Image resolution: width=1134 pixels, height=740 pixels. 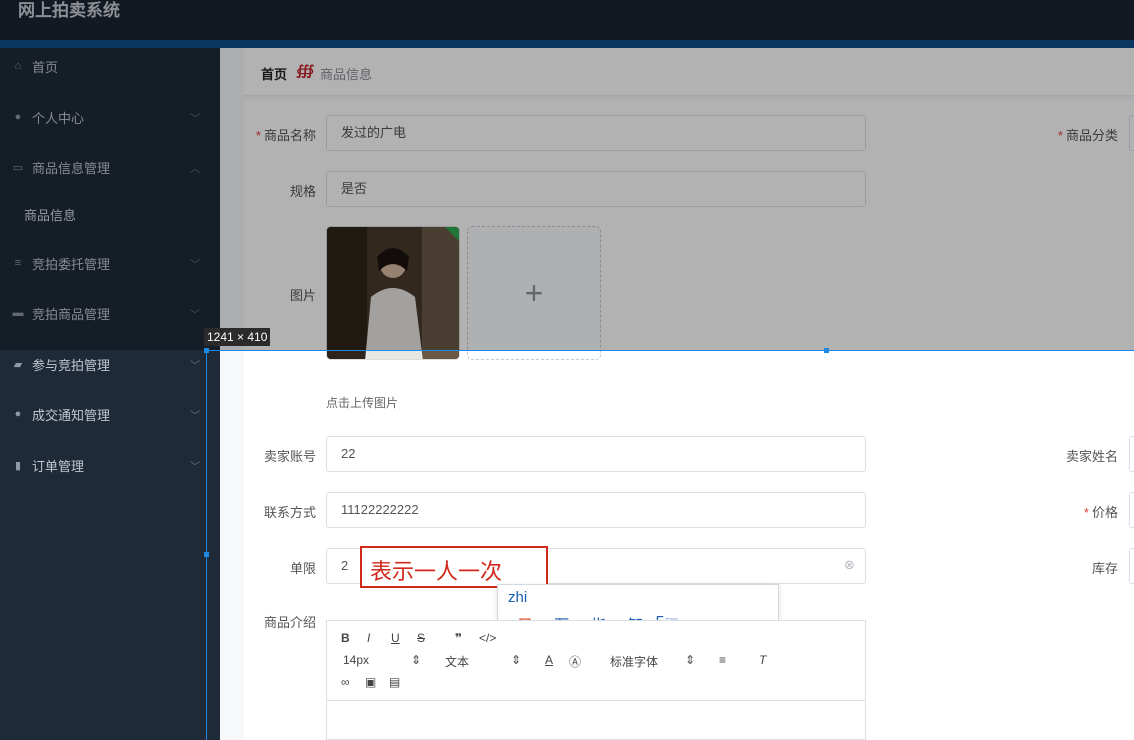 What do you see at coordinates (289, 512) in the screenshot?
I see `contact-label: 联系方式` at bounding box center [289, 512].